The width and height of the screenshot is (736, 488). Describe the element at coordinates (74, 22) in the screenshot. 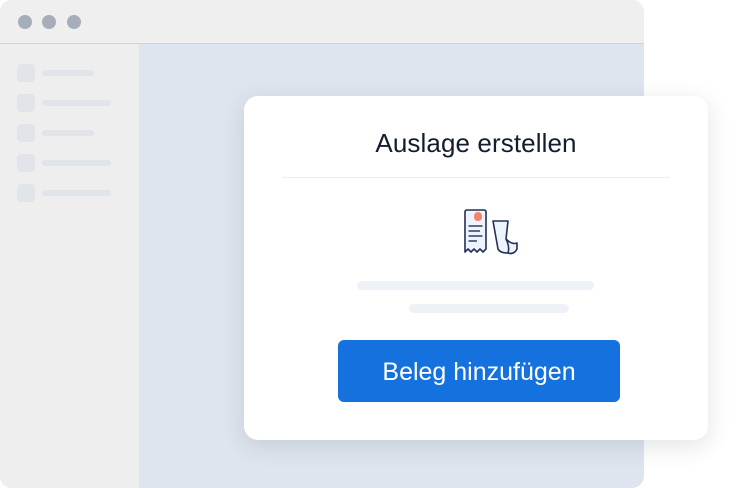

I see `window-control-maximize` at that location.